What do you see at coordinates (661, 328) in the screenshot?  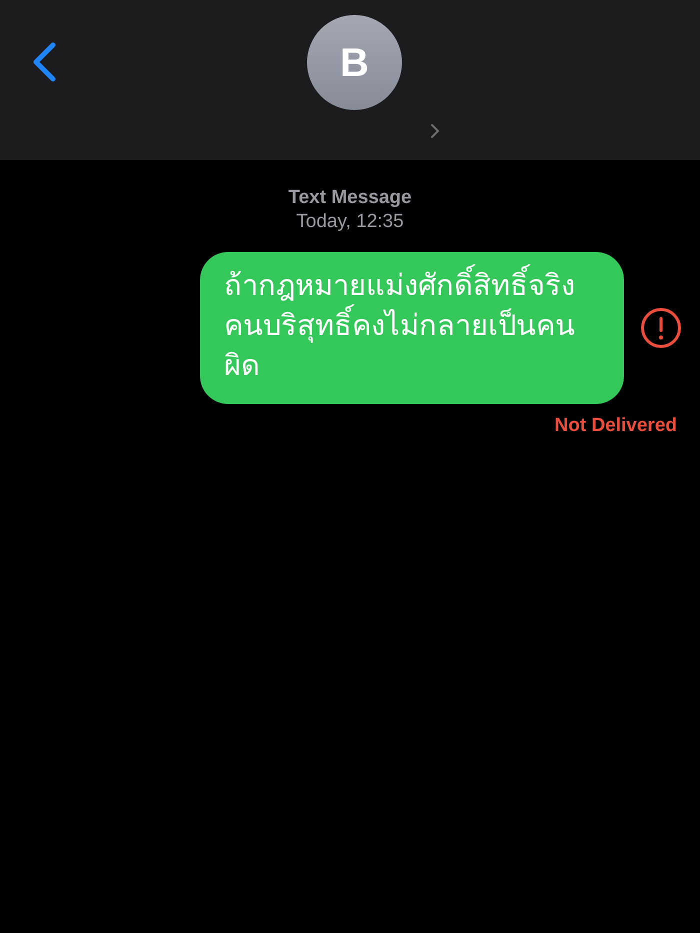 I see `error-icon` at bounding box center [661, 328].